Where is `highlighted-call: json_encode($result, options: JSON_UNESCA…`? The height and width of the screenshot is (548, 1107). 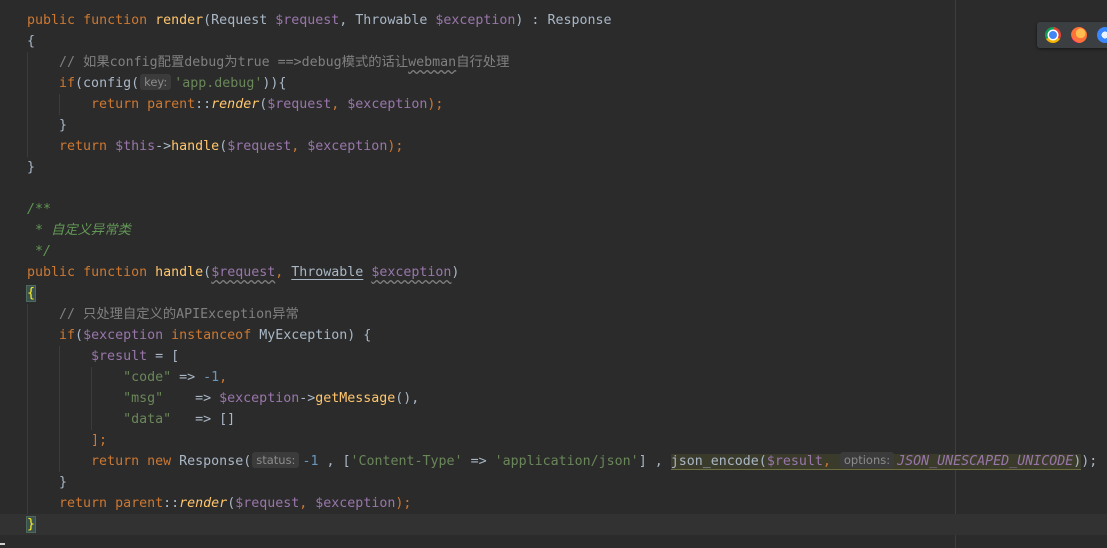 highlighted-call: json_encode($result, options: JSON_UNESCA… is located at coordinates (876, 461).